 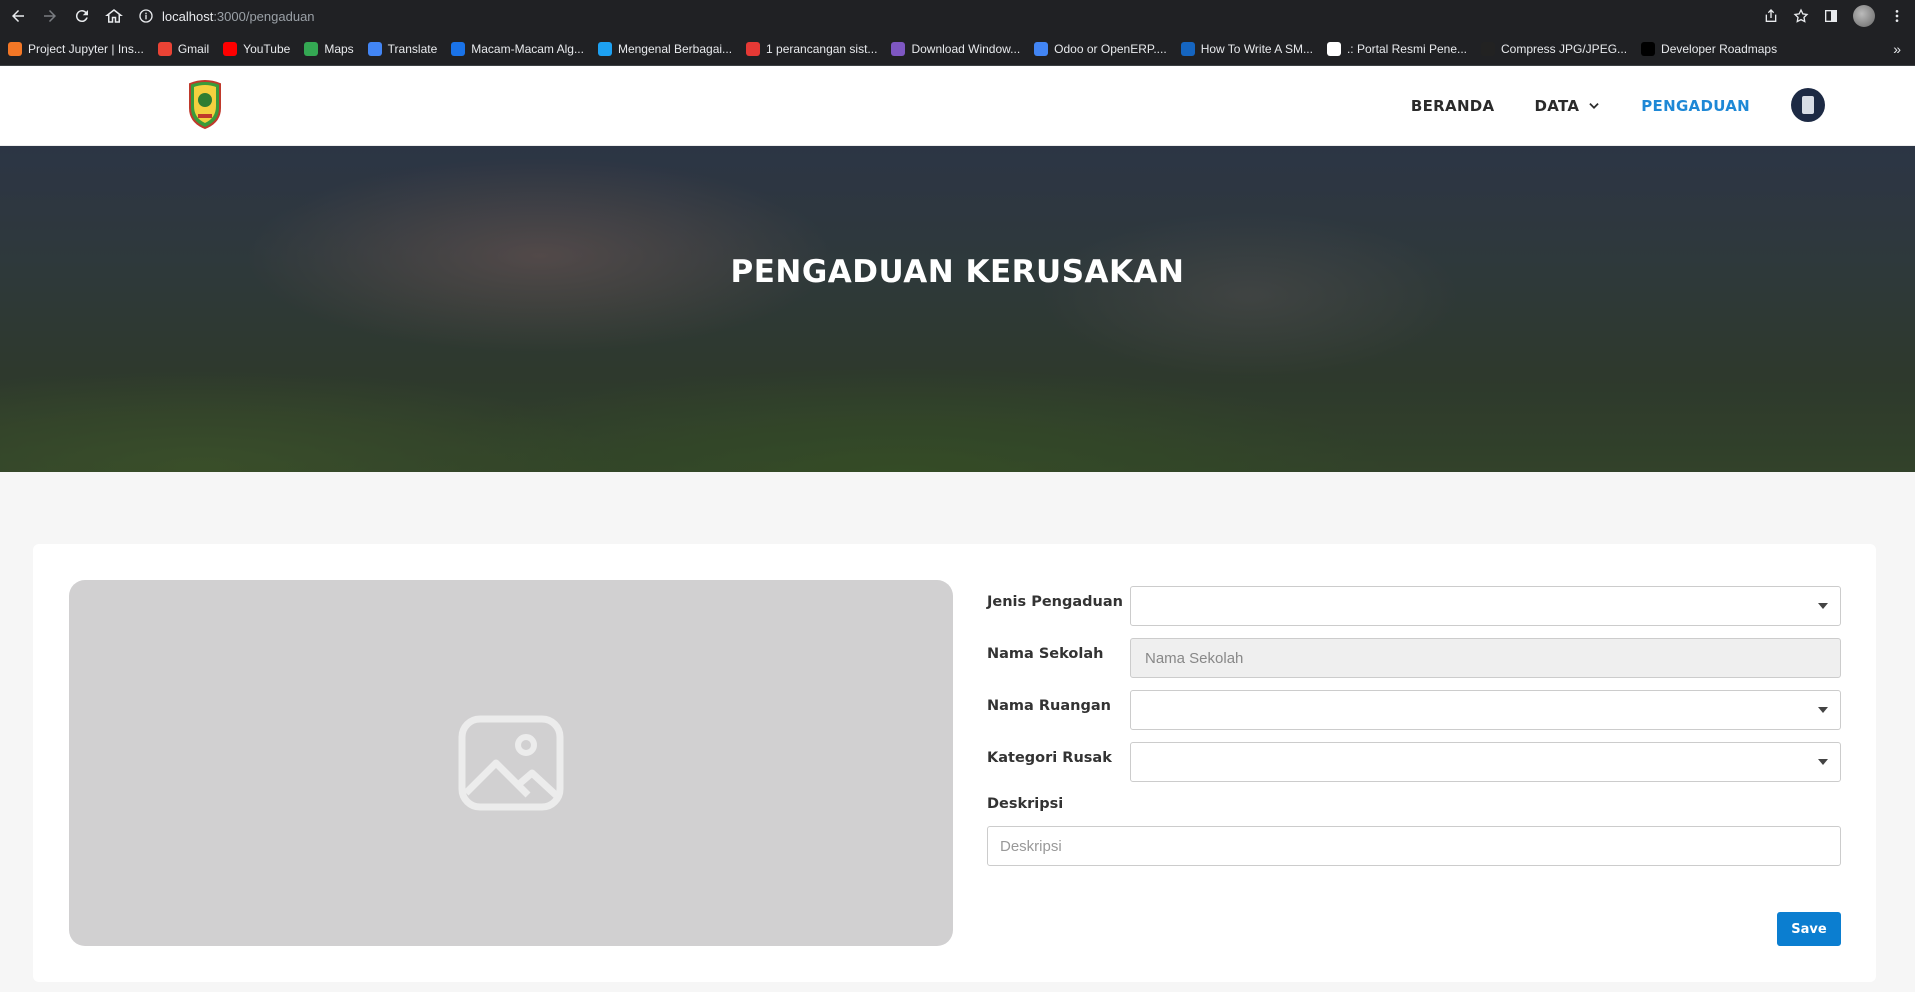 What do you see at coordinates (1485, 606) in the screenshot?
I see `jenis-pengaduan-select` at bounding box center [1485, 606].